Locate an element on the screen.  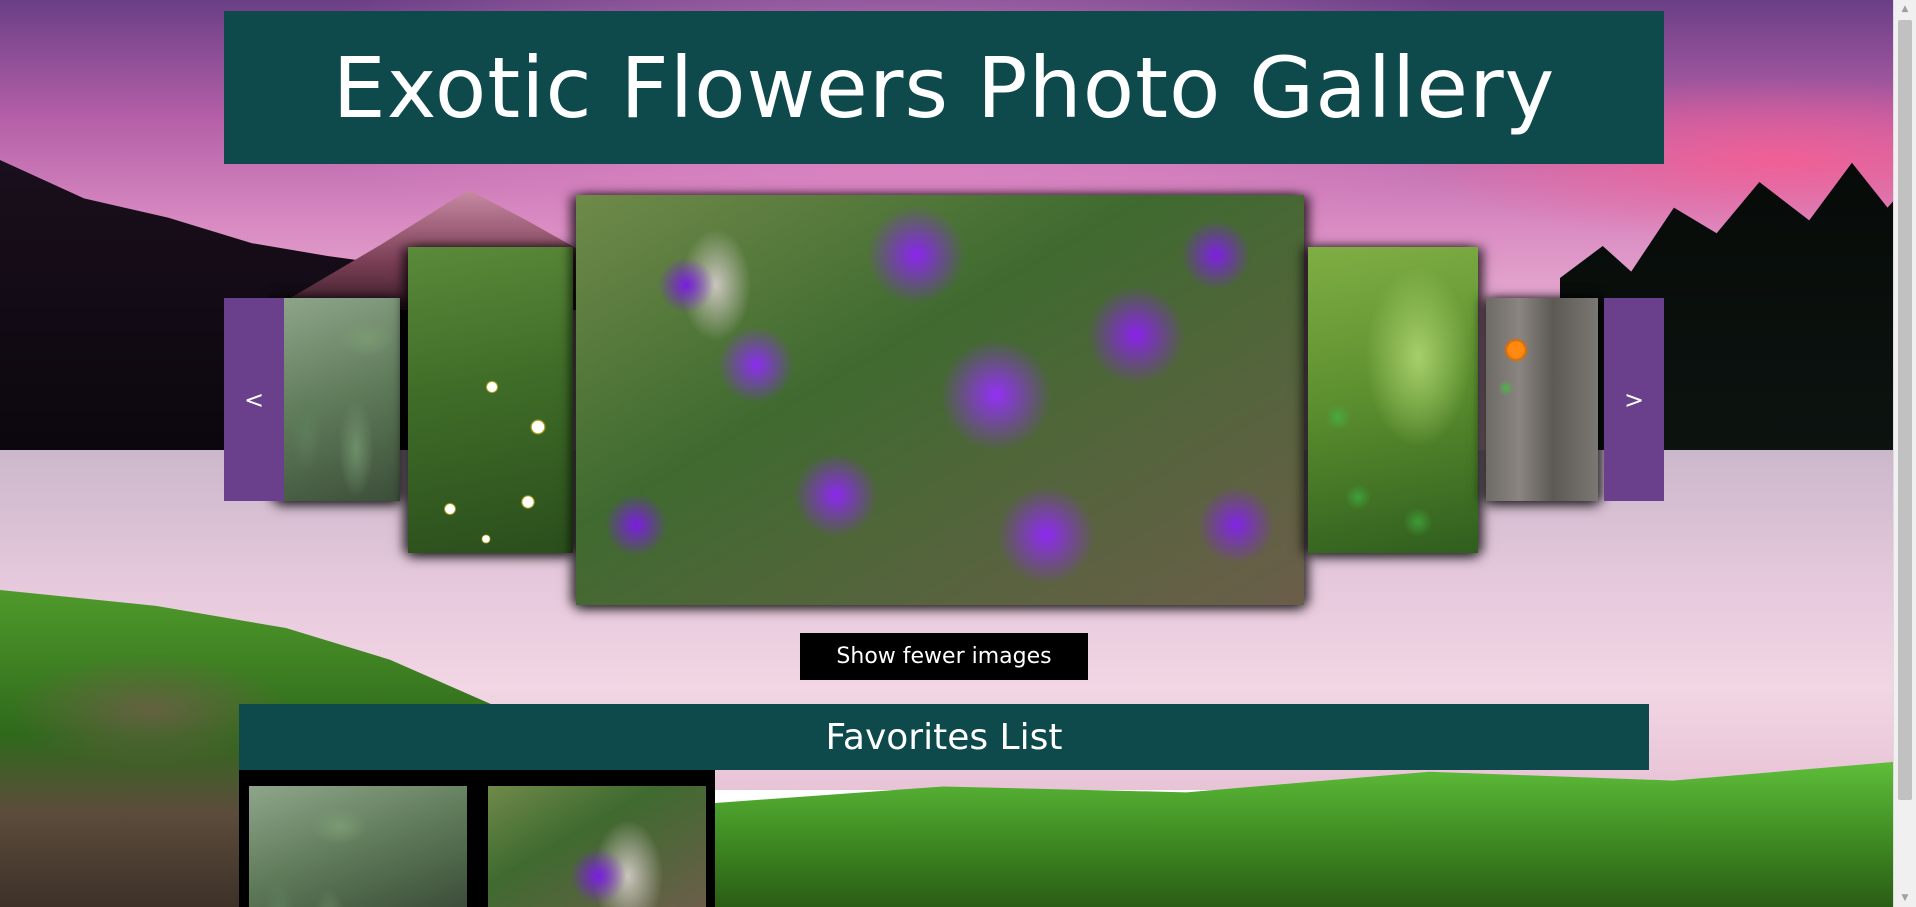
gallery-header: Exotic Flowers Photo Gallery is located at coordinates (944, 87).